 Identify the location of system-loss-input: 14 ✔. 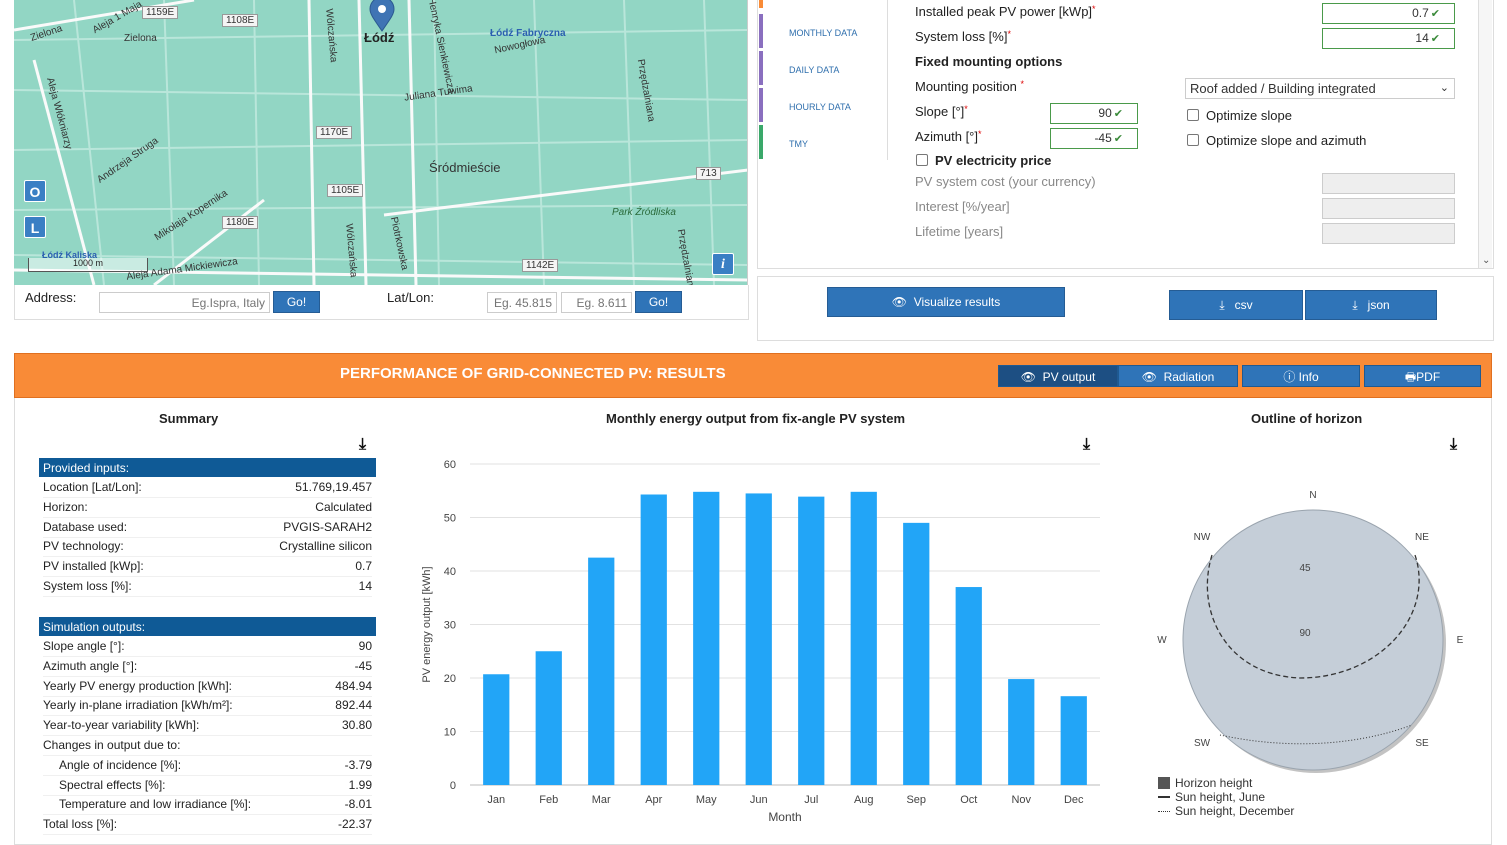
(1388, 38).